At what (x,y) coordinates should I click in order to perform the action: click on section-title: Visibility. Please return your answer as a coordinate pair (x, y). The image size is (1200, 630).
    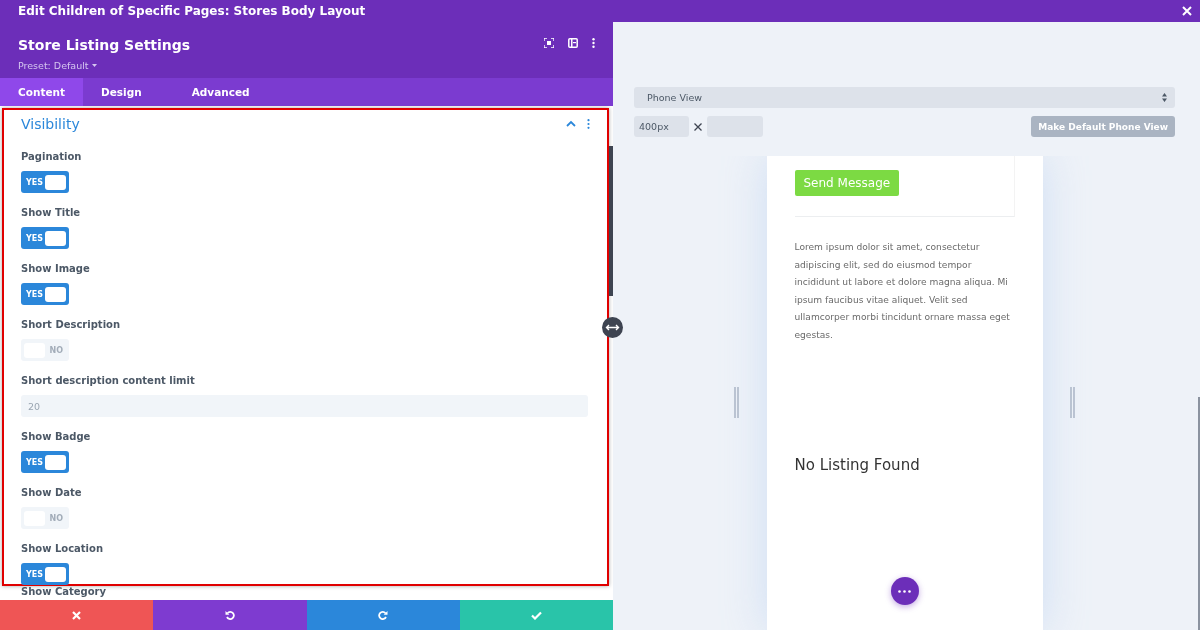
    Looking at the image, I should click on (293, 124).